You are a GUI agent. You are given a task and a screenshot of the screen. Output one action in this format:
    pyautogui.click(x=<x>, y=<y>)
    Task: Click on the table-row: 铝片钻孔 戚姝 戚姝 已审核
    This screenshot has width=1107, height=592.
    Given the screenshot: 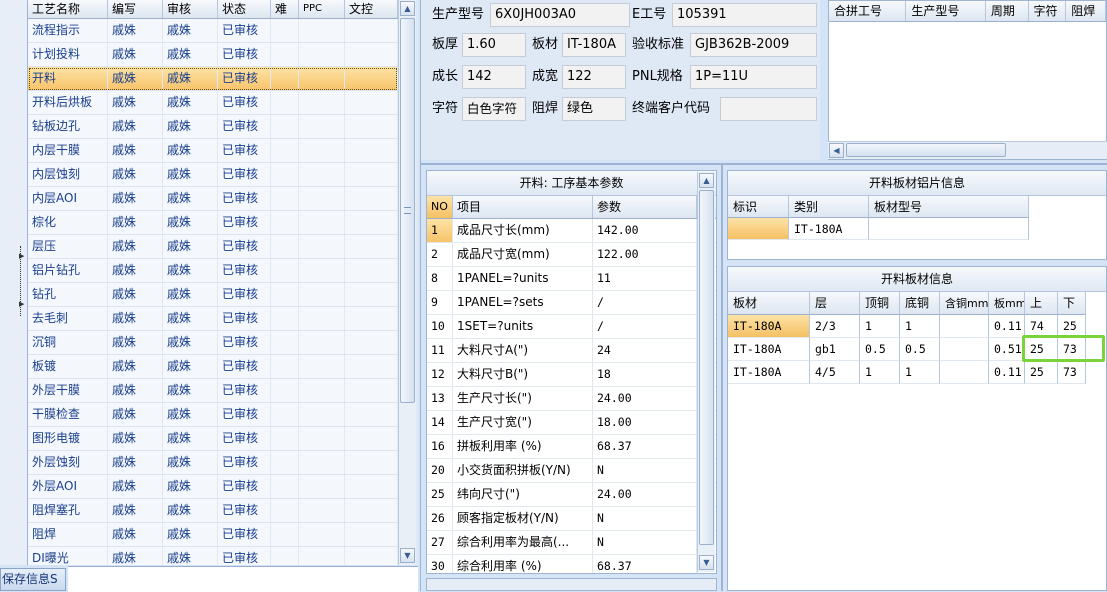 What is the action you would take?
    pyautogui.click(x=213, y=271)
    